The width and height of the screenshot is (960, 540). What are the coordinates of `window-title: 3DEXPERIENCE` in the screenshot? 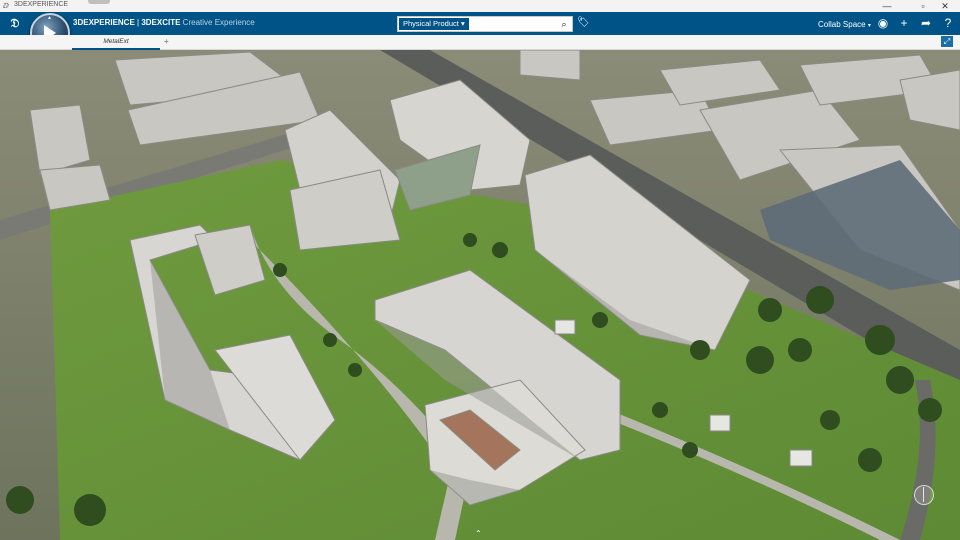 It's located at (41, 4).